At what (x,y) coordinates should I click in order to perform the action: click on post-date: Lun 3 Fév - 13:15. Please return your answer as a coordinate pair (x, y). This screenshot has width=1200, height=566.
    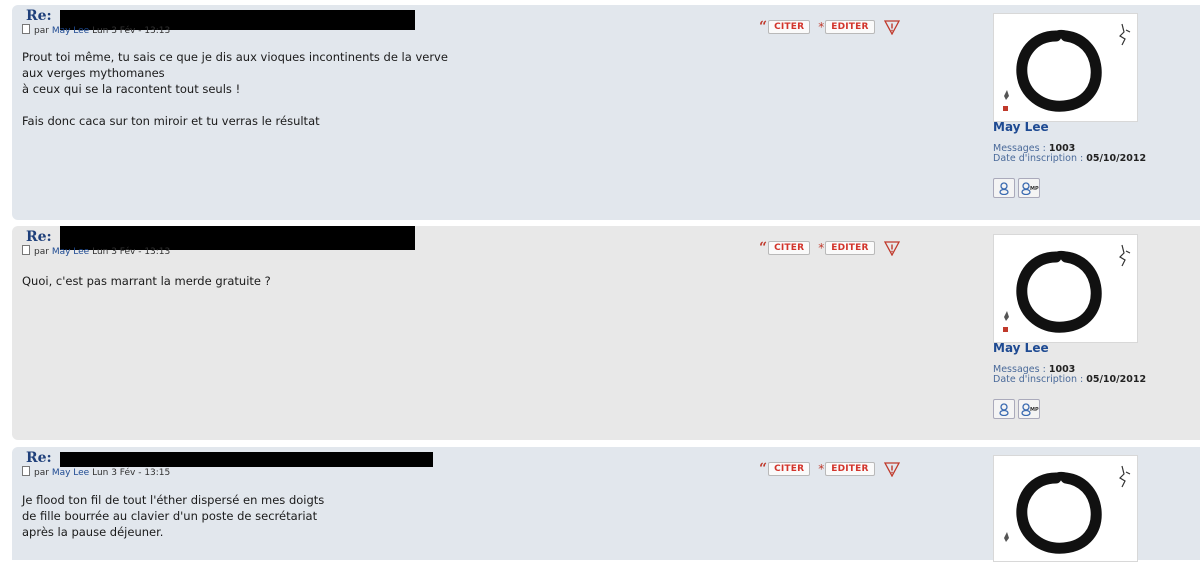
    Looking at the image, I should click on (131, 473).